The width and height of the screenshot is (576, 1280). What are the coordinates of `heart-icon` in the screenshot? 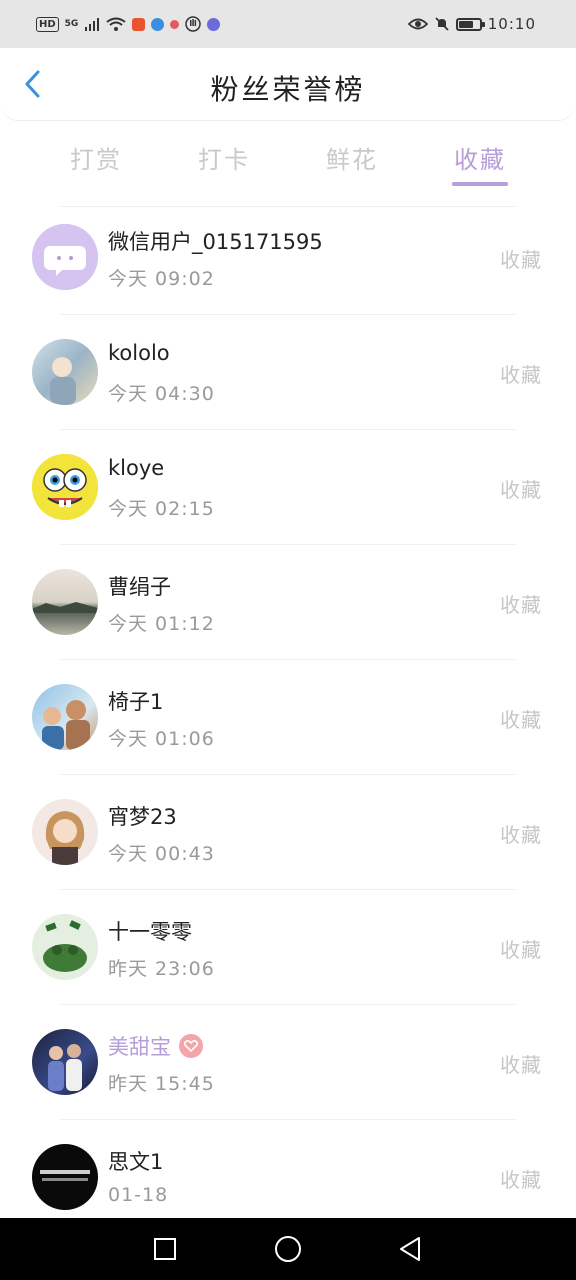 It's located at (191, 1046).